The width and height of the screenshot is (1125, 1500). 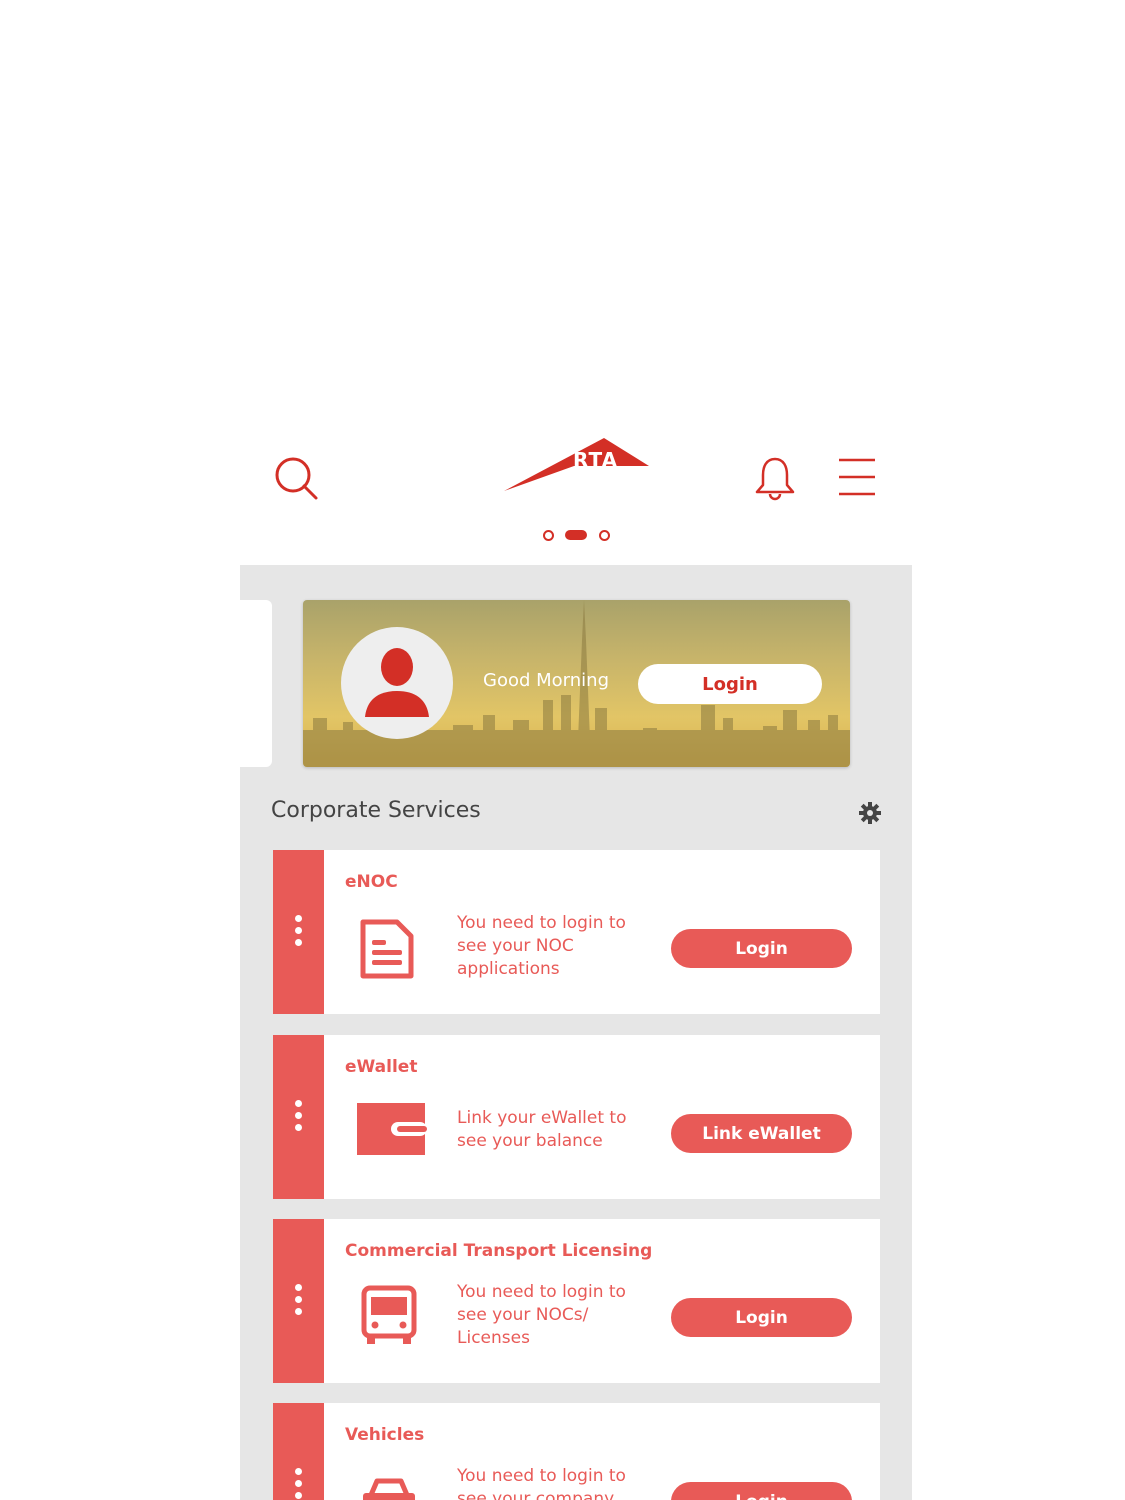 I want to click on user-silhouette-icon, so click(x=397, y=682).